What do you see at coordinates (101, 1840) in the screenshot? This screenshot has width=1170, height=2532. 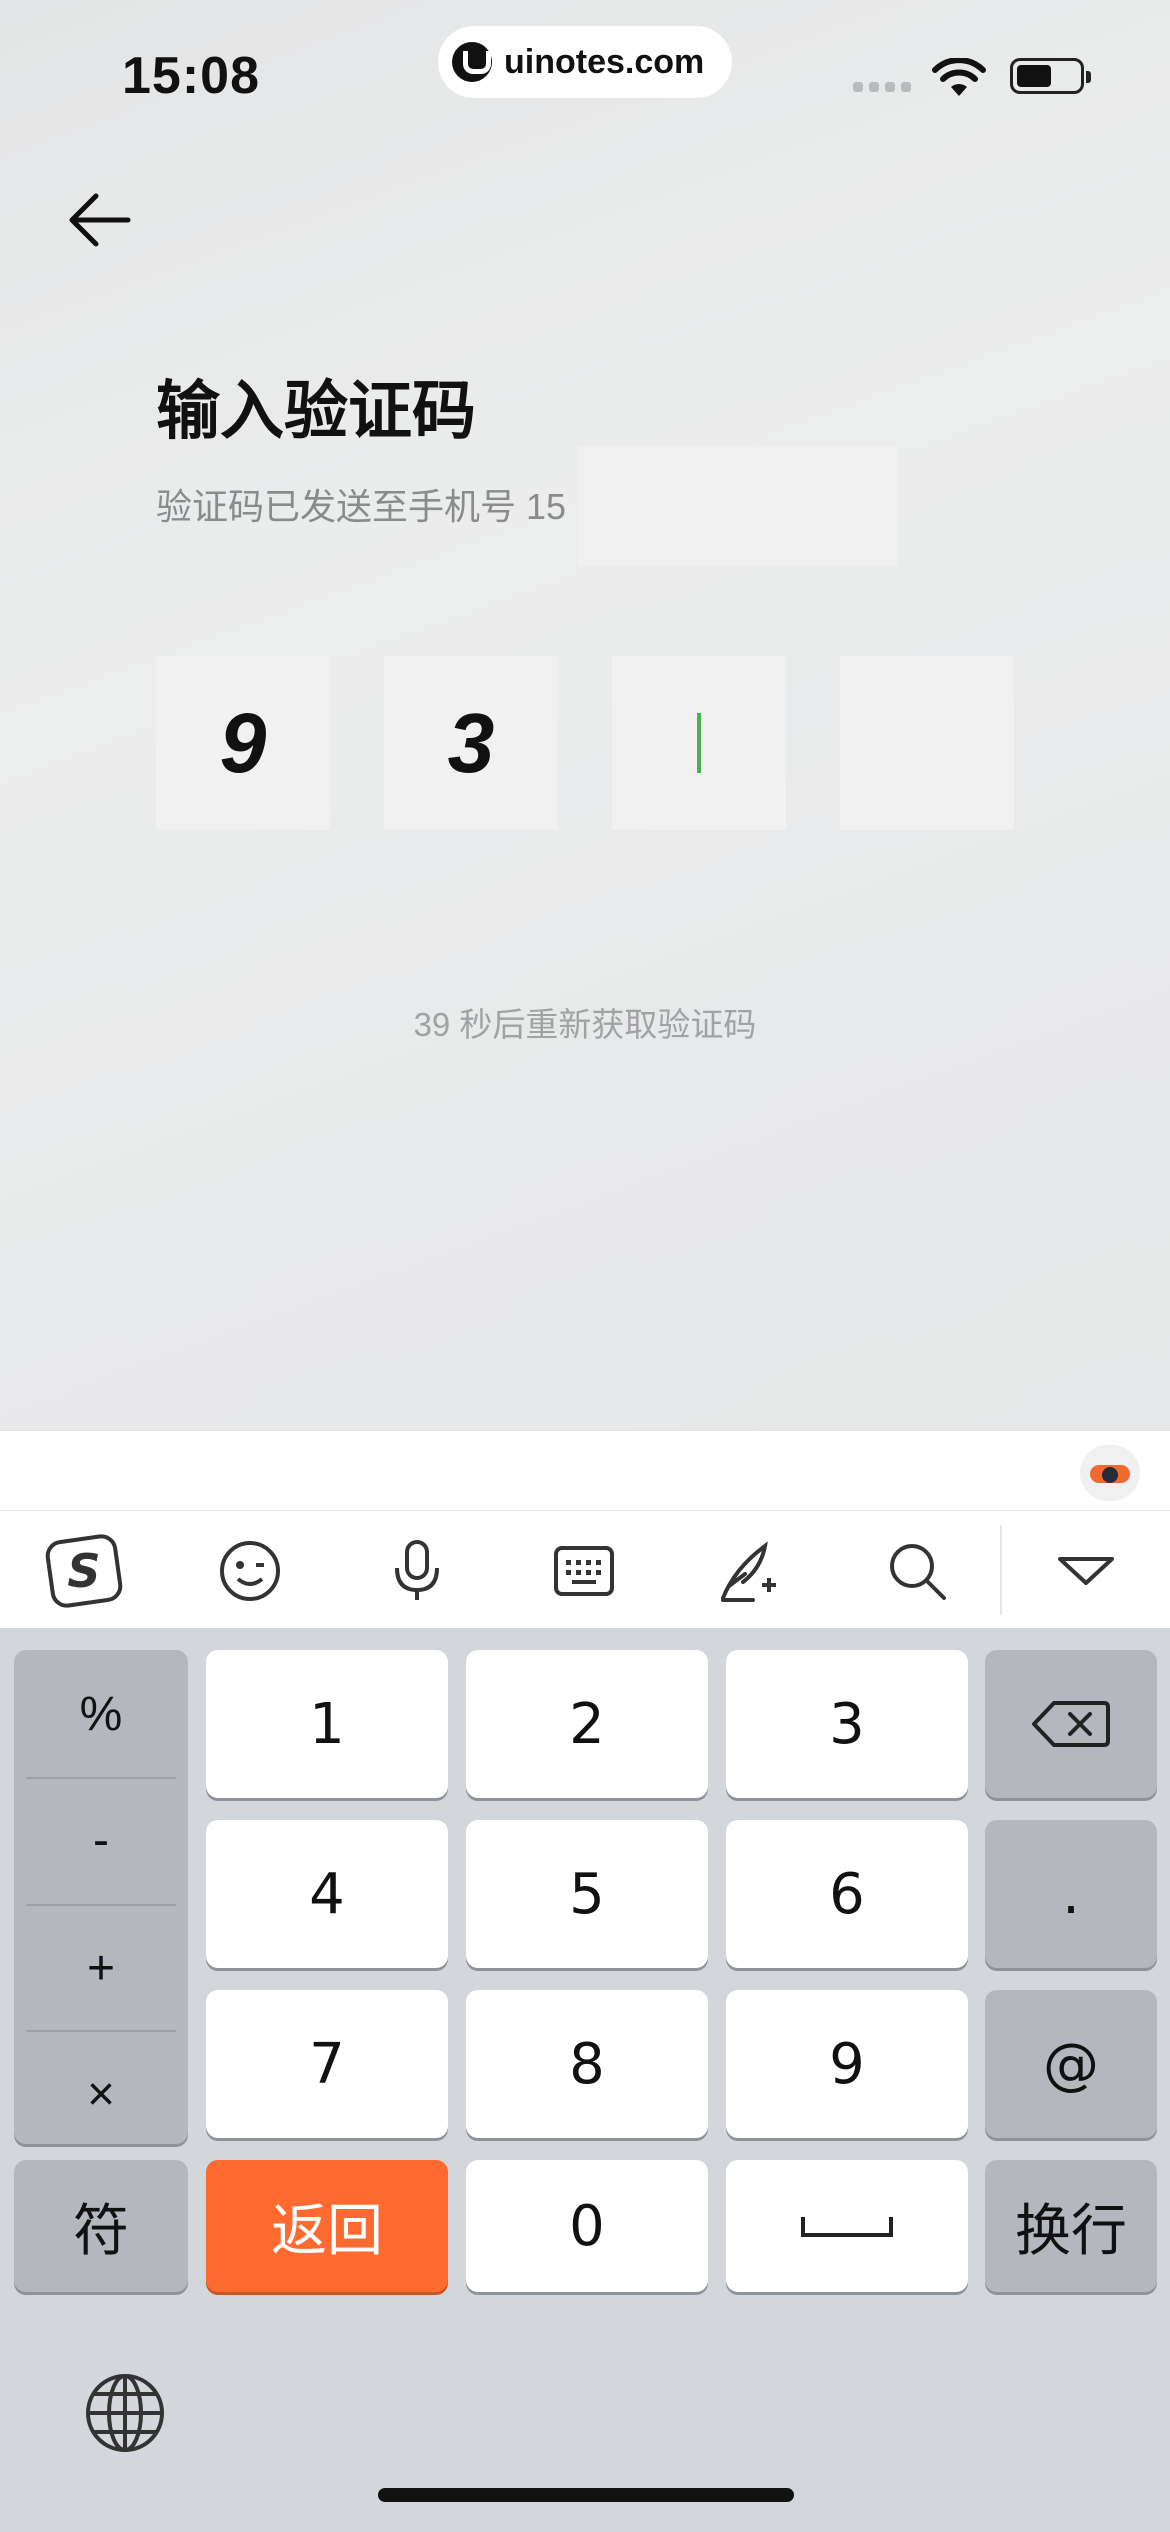 I see `key-minus: -` at bounding box center [101, 1840].